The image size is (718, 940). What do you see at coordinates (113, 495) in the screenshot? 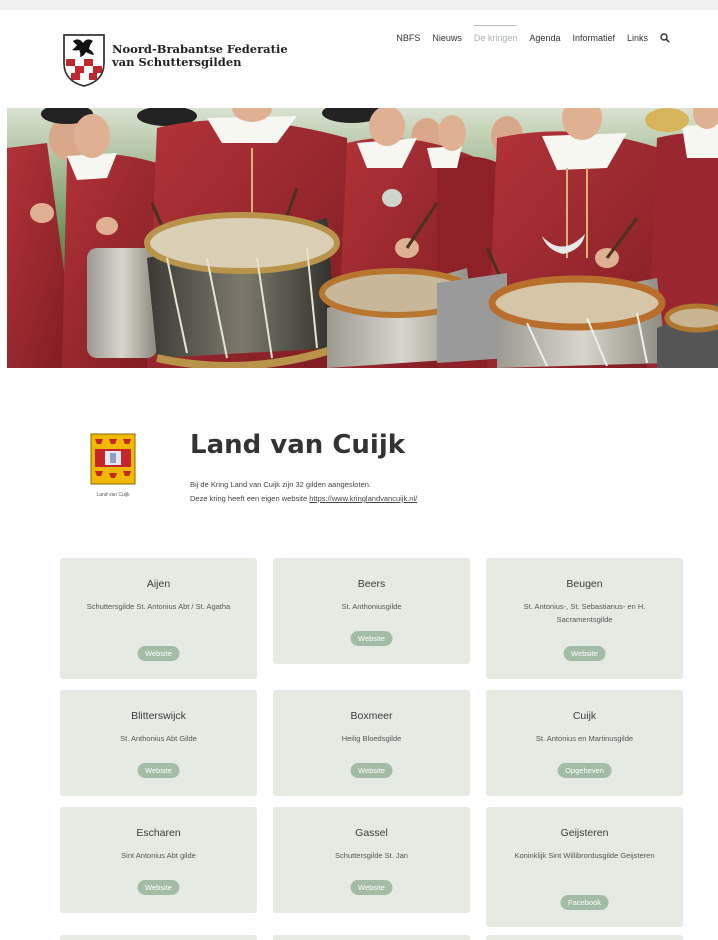
I see `district-logo-caption: Land van Cuijk` at bounding box center [113, 495].